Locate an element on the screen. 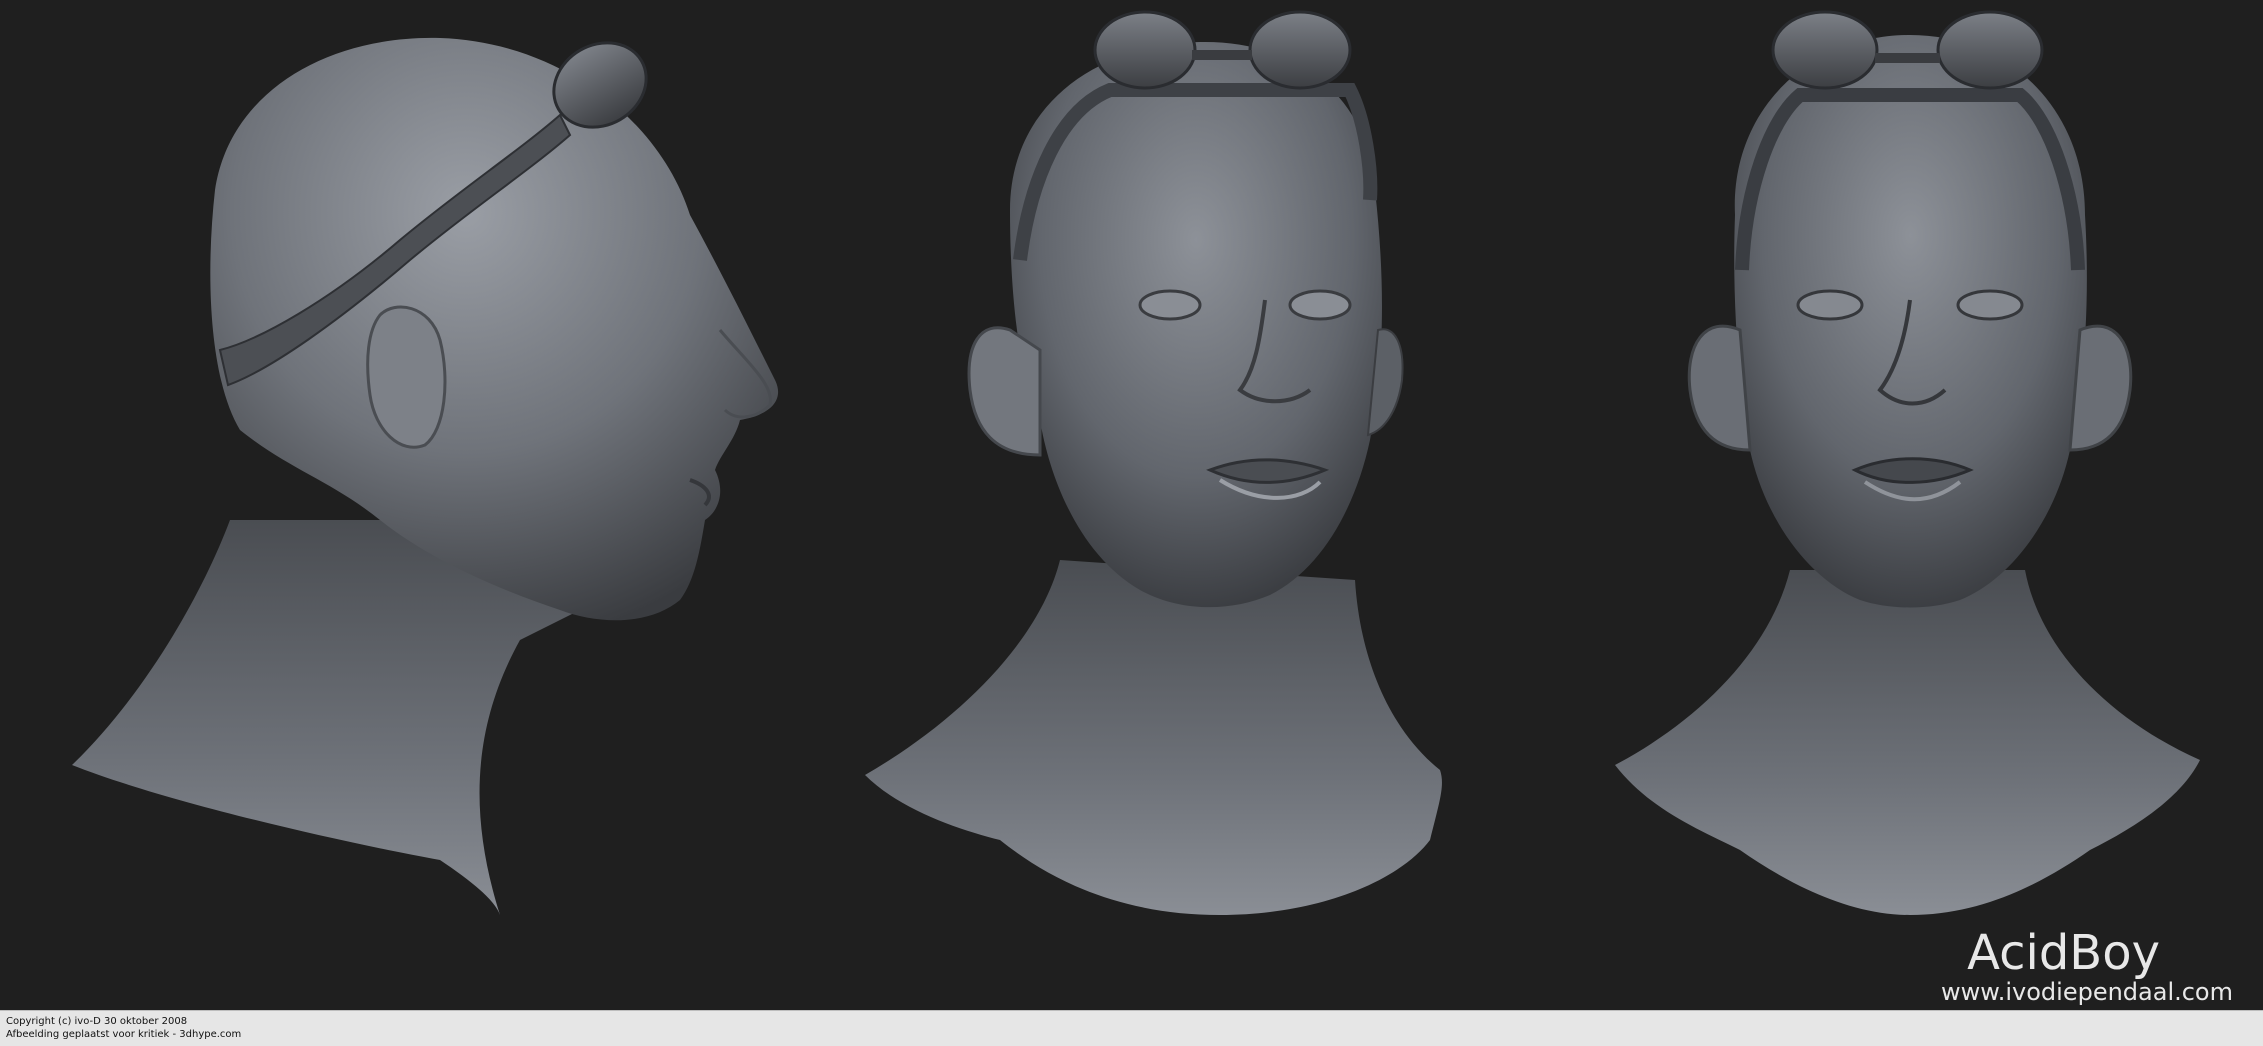  watermark-url: www.ivodiependaal.com is located at coordinates (2087, 992).